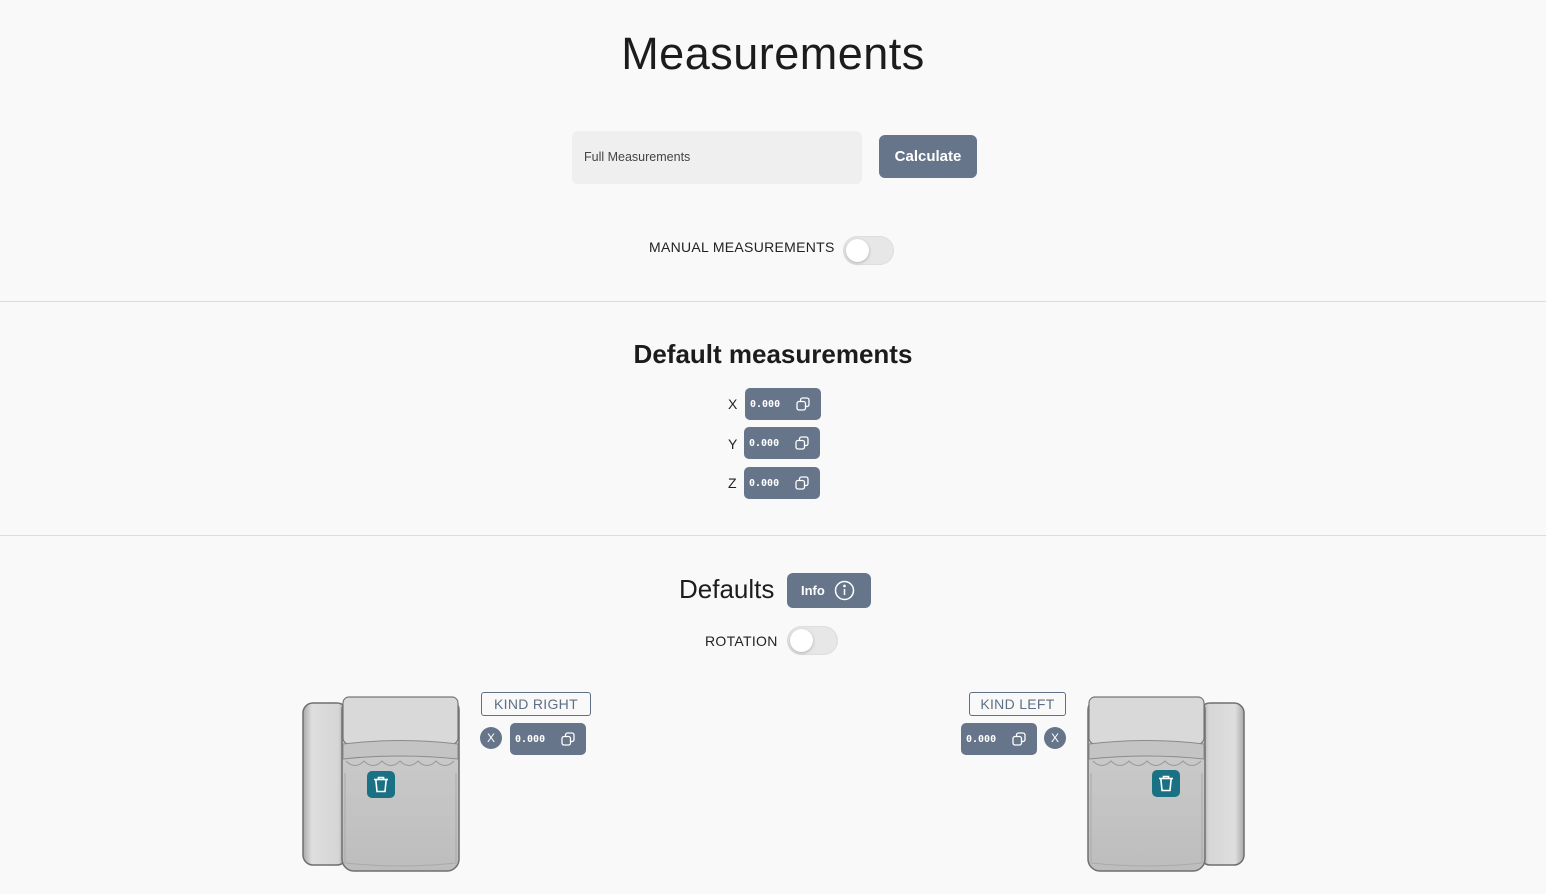  What do you see at coordinates (783, 404) in the screenshot?
I see `value-x-chip: 0.000` at bounding box center [783, 404].